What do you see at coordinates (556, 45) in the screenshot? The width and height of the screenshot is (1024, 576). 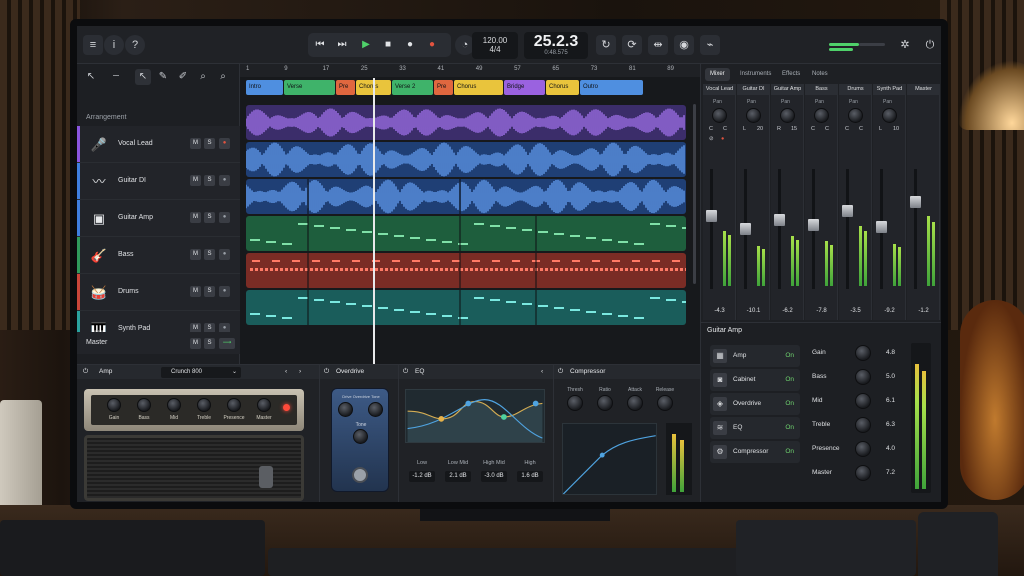 I see `position-display: 25.2.3 0:48.575` at bounding box center [556, 45].